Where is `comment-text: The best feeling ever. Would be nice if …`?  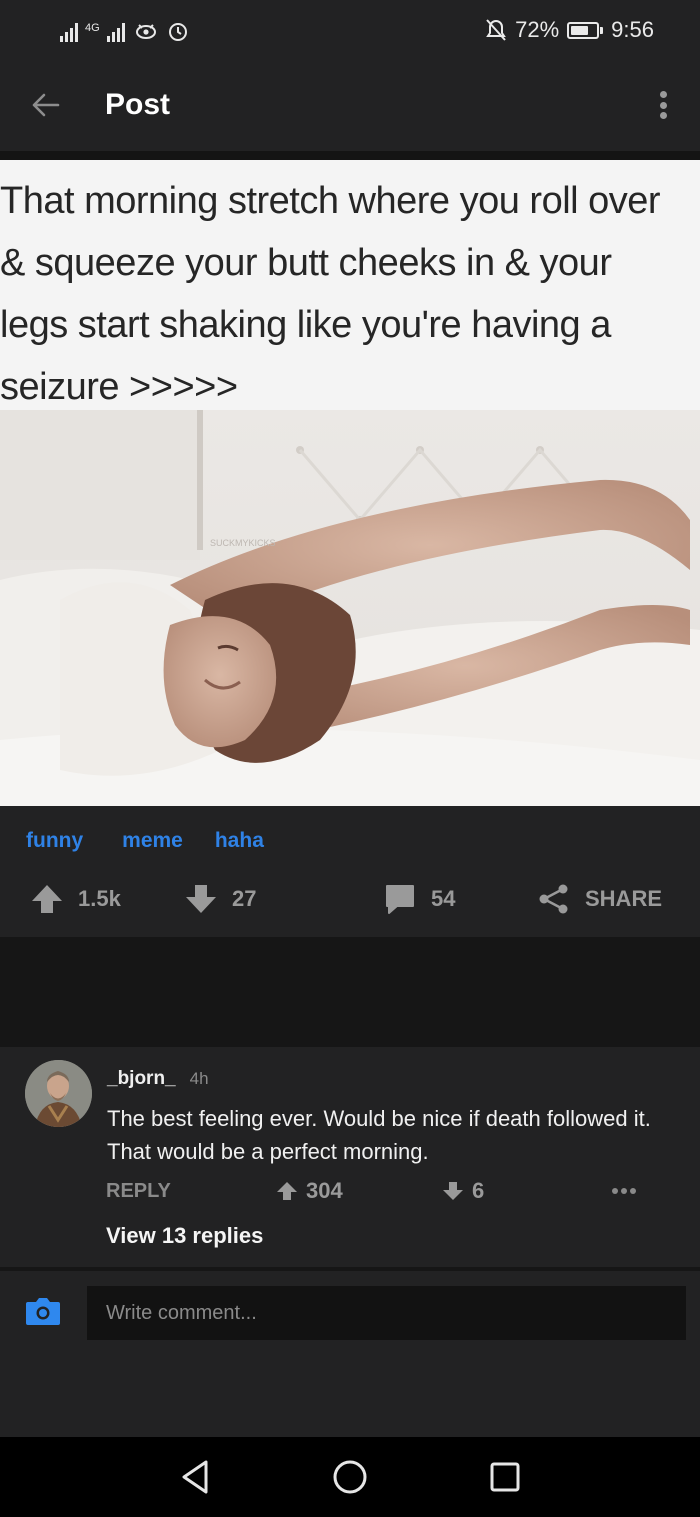
comment-text: The best feeling ever. Would be nice if … is located at coordinates (379, 1135).